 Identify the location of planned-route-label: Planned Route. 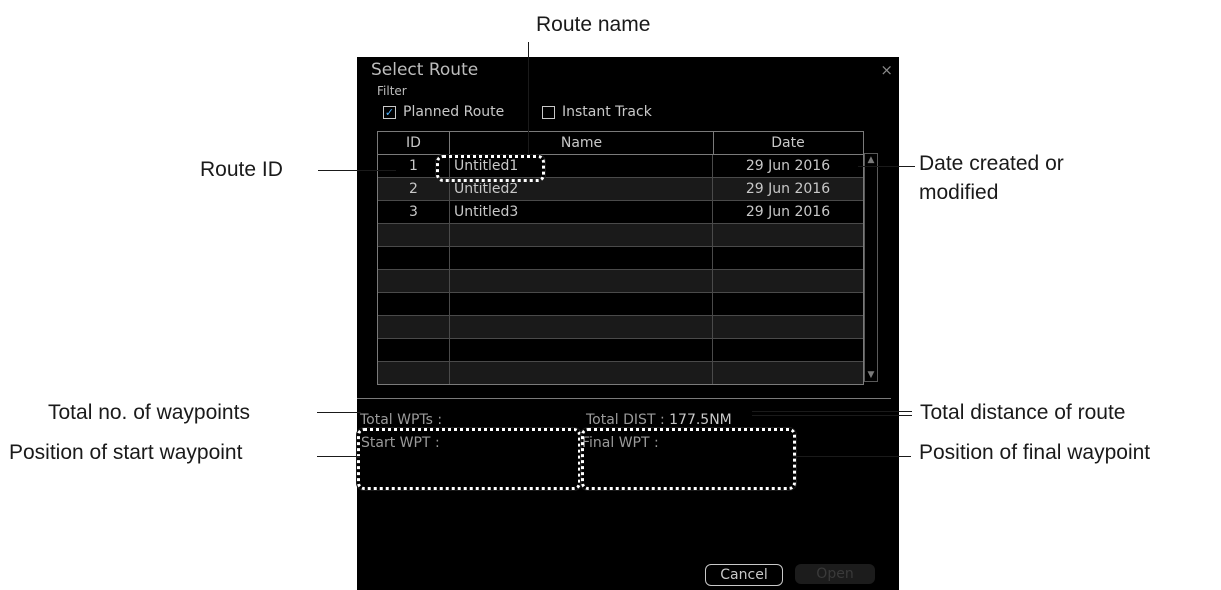
(454, 112).